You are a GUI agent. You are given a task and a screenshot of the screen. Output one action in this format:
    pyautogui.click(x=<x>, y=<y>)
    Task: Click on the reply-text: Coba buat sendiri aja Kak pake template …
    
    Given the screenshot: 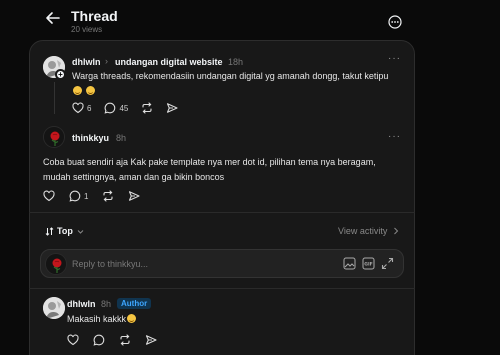 What is the action you would take?
    pyautogui.click(x=225, y=170)
    